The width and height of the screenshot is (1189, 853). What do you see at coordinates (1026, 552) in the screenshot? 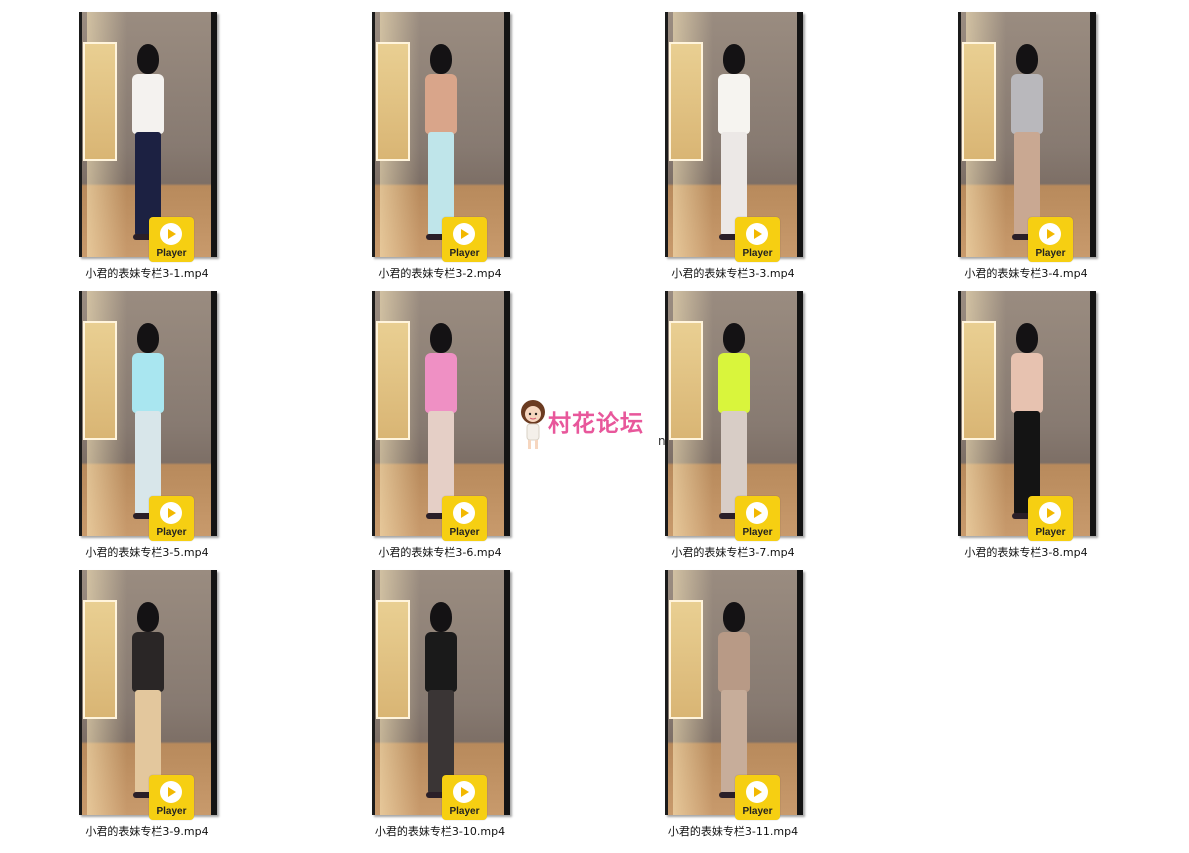
I see `file-name: 小君的表妹专栏3-8.mp4` at bounding box center [1026, 552].